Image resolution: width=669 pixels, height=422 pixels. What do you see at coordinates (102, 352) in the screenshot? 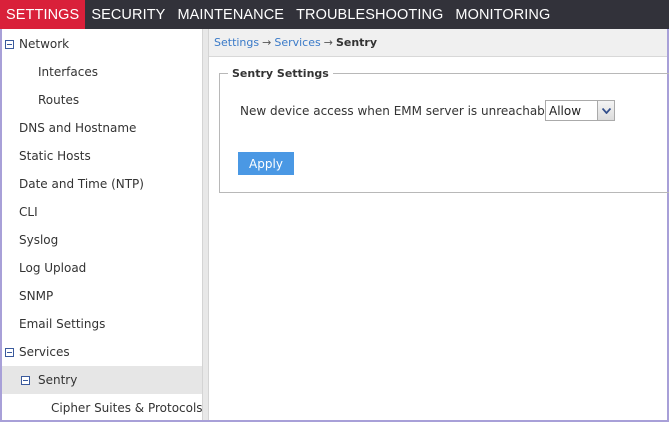
I see `sidebar-item-services: Services` at bounding box center [102, 352].